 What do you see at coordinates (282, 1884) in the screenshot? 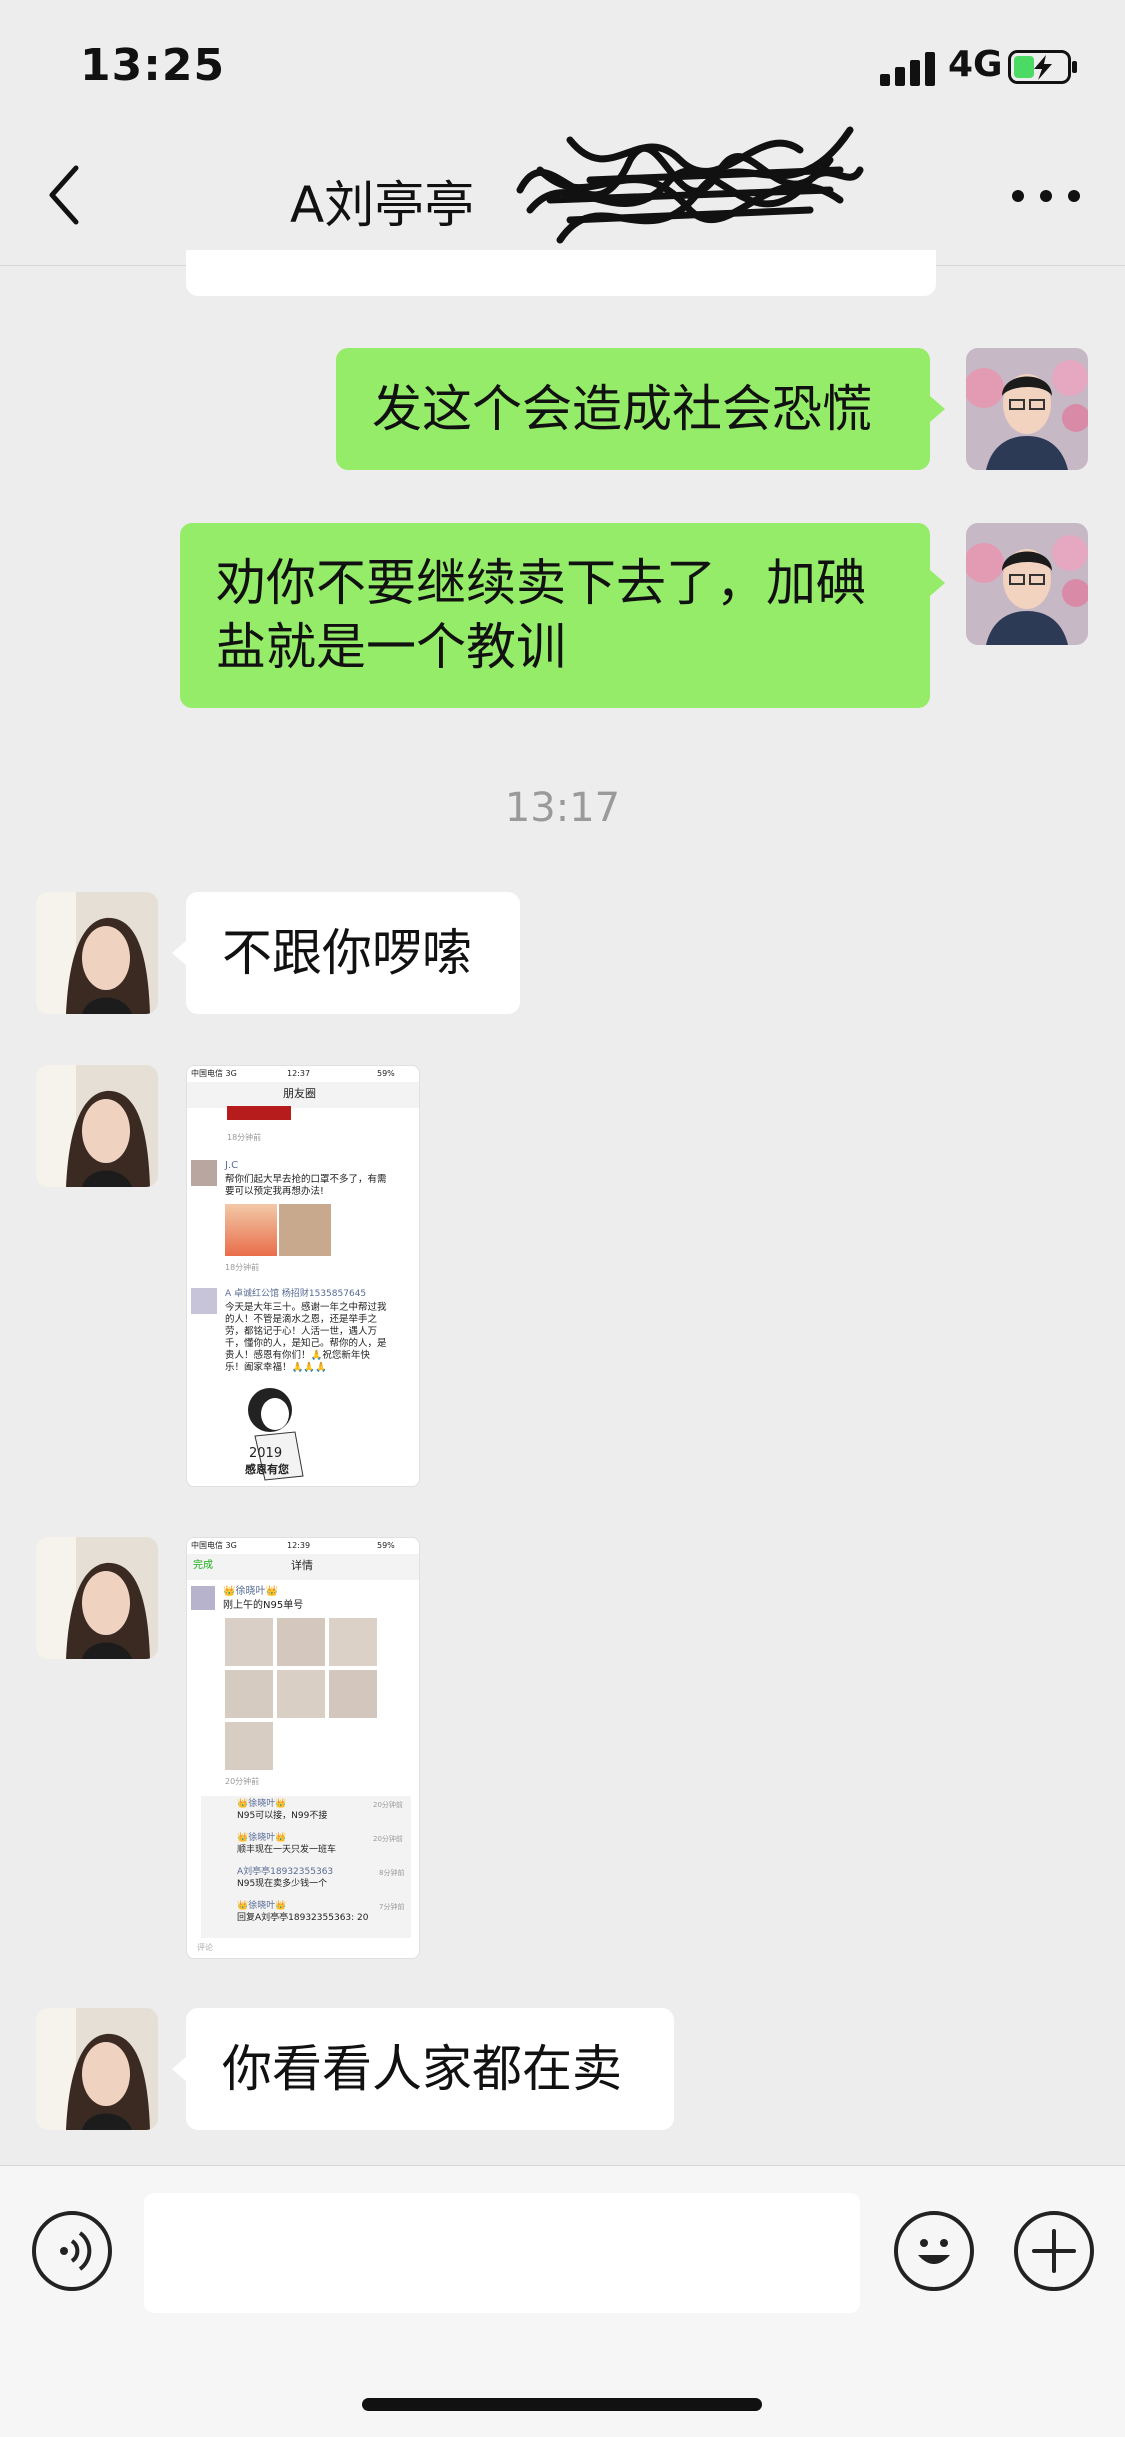
I see `shot-comment-text: N95现在卖多少钱一个` at bounding box center [282, 1884].